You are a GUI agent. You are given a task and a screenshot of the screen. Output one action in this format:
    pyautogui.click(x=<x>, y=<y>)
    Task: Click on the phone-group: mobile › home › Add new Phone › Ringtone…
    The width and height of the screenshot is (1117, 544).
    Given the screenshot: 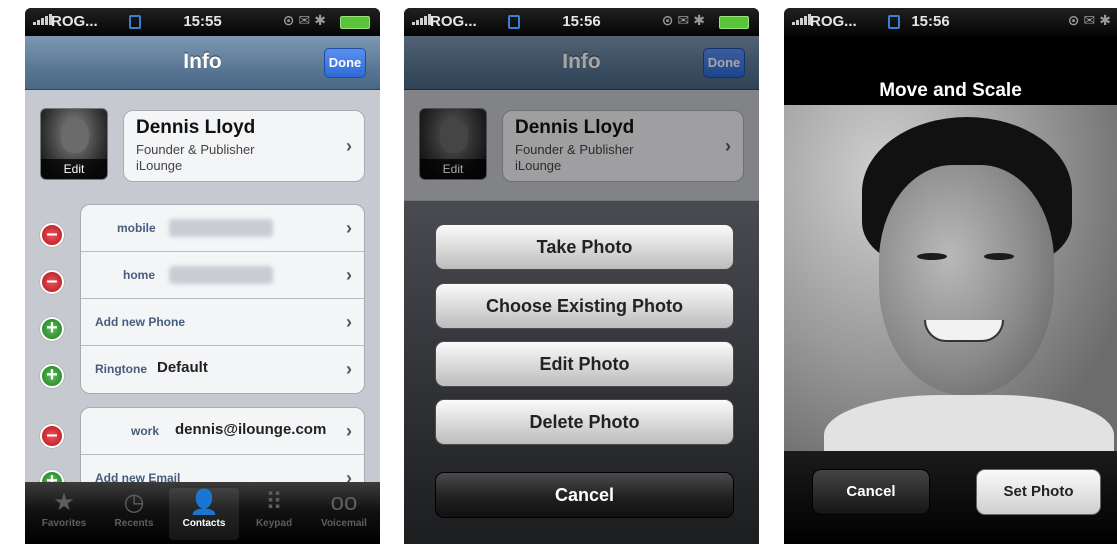 What is the action you would take?
    pyautogui.click(x=222, y=299)
    